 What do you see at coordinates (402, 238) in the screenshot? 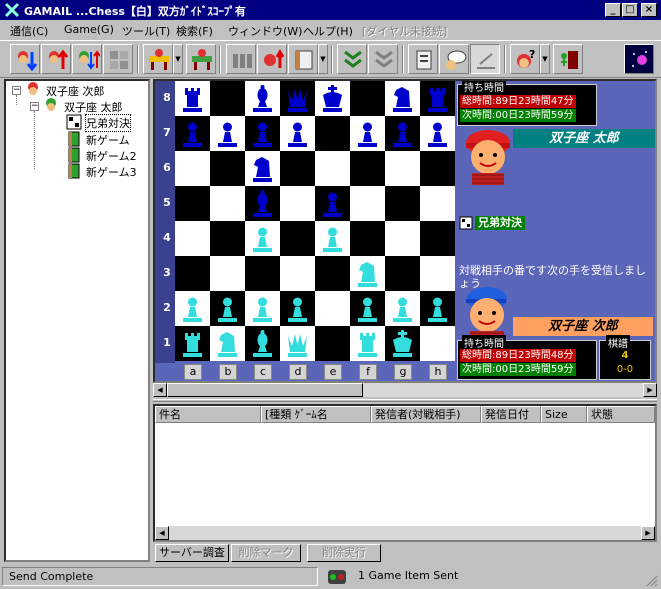
I see `square-g4` at bounding box center [402, 238].